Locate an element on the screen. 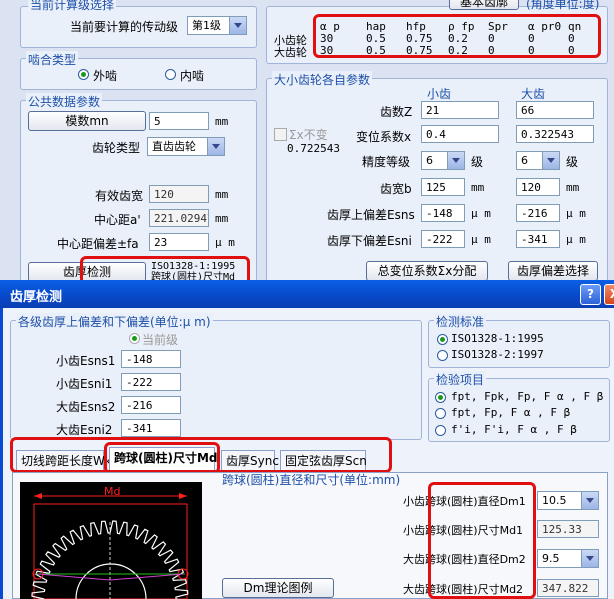  shift-small-input: 0.4 is located at coordinates (460, 134).